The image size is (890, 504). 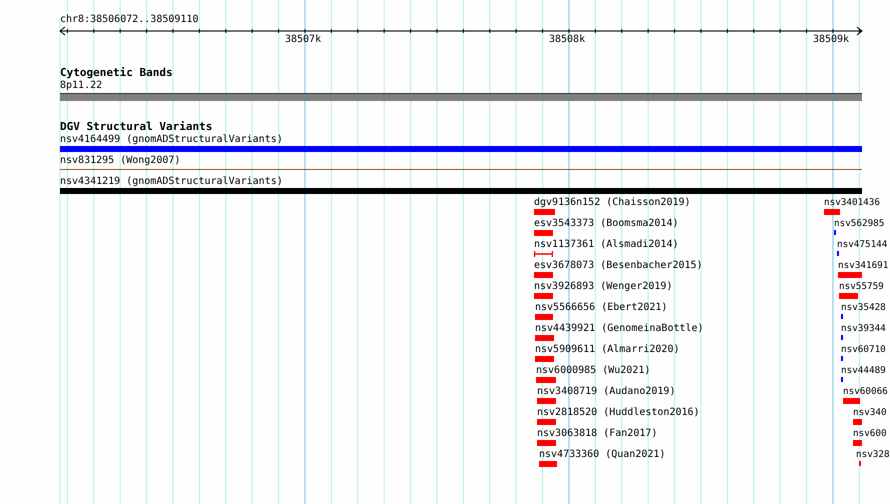 What do you see at coordinates (870, 413) in the screenshot?
I see `variant-label: nsv340` at bounding box center [870, 413].